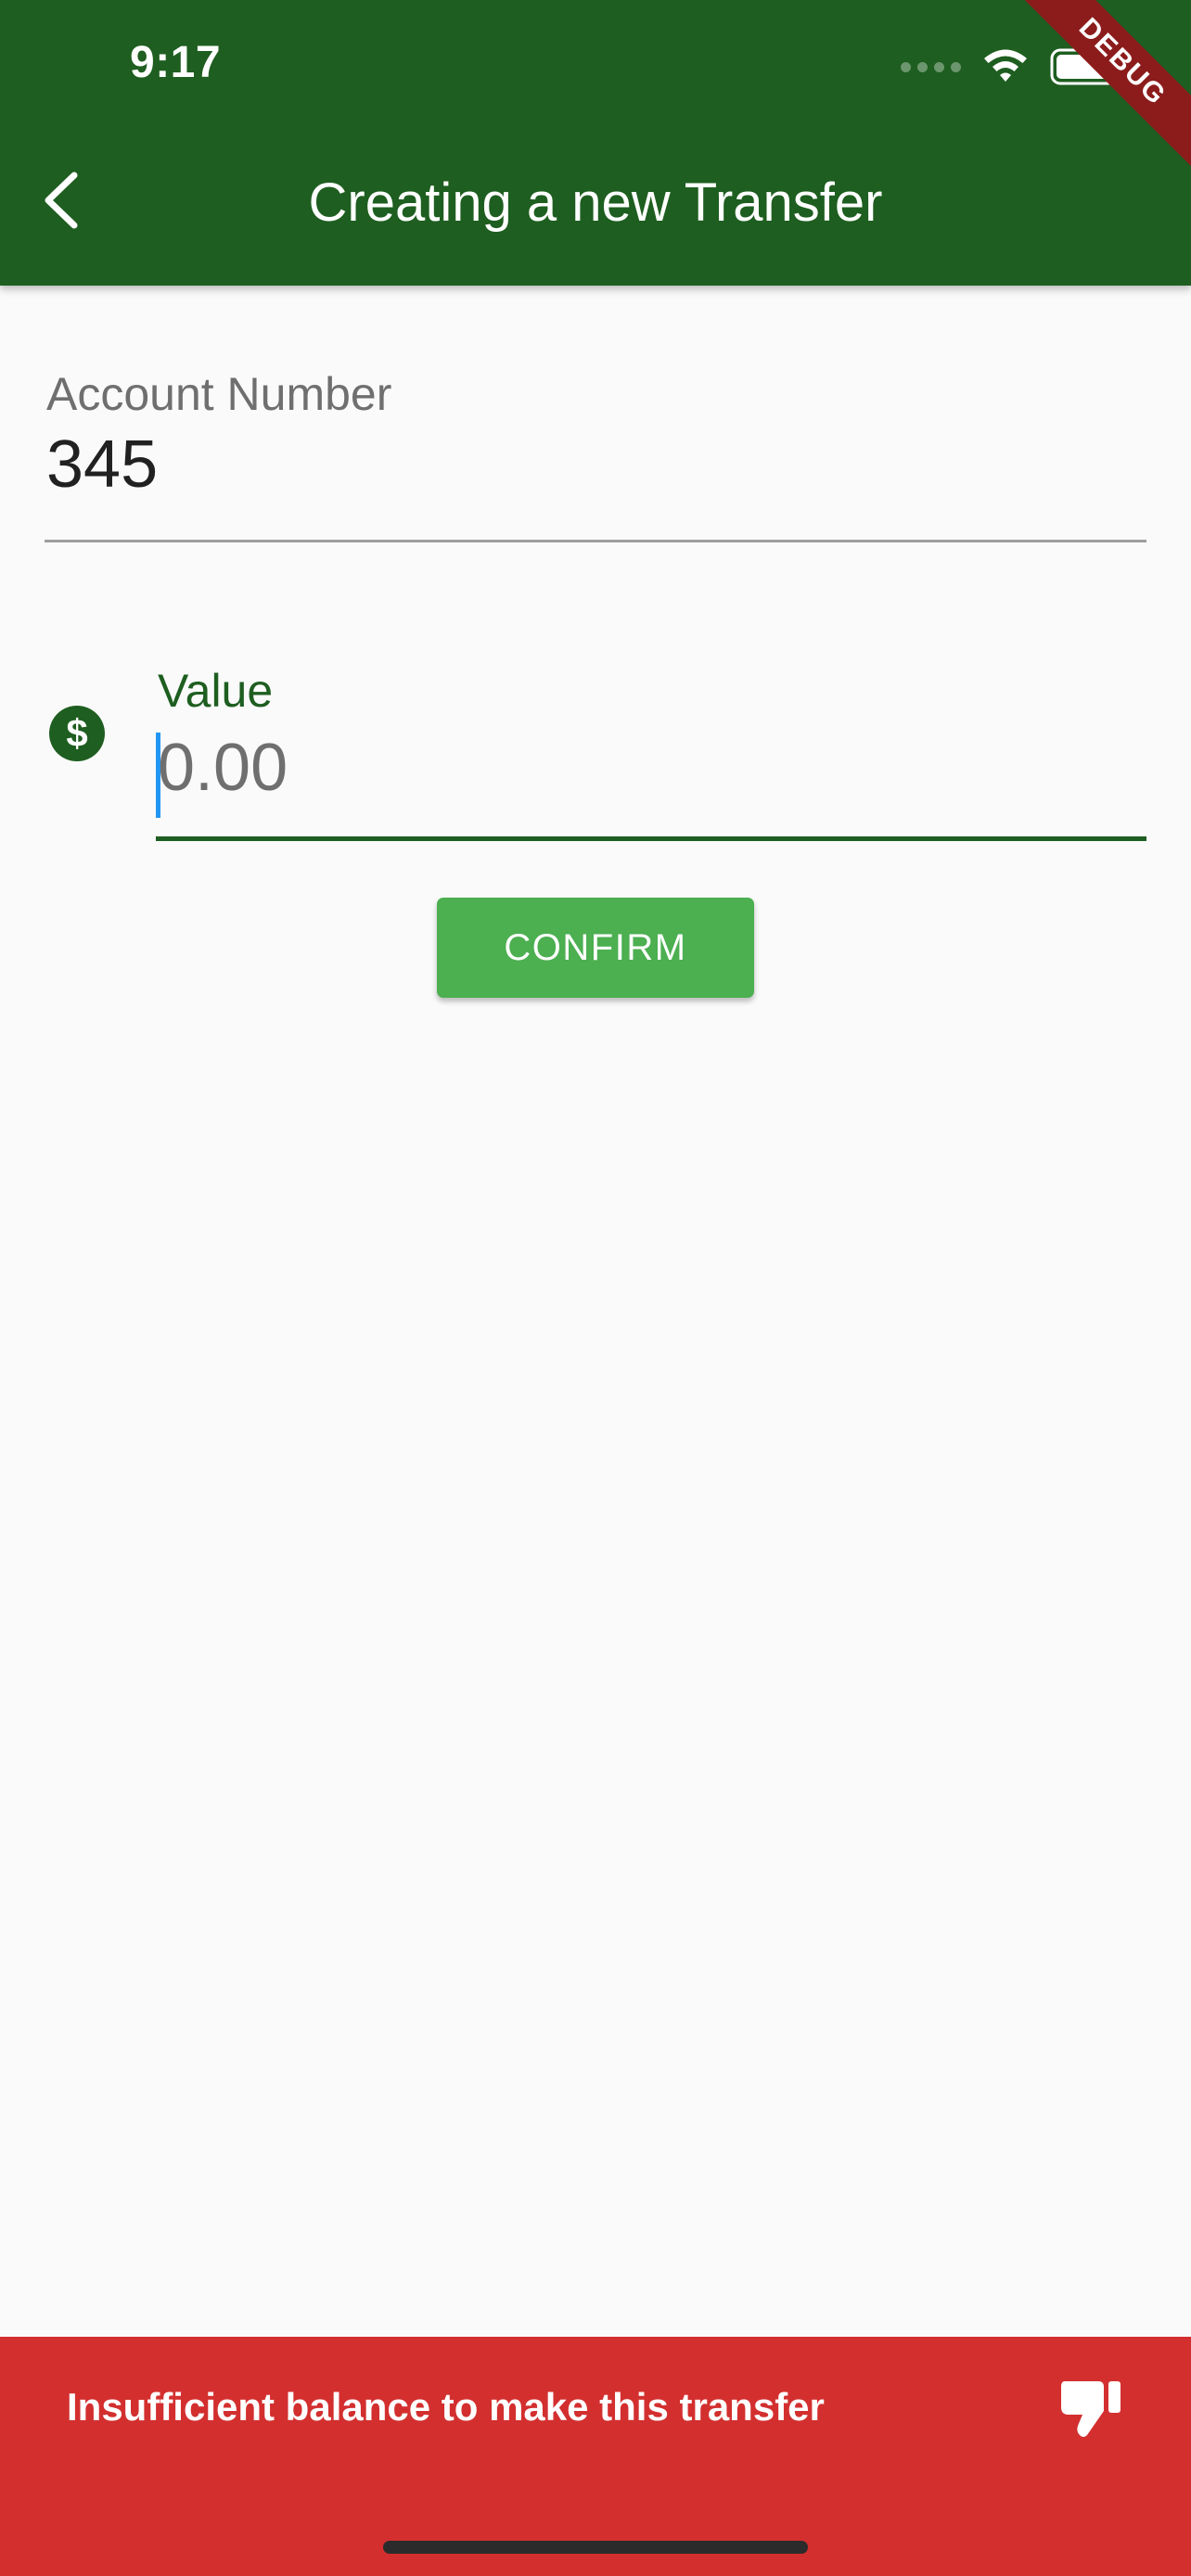  Describe the element at coordinates (595, 143) in the screenshot. I see `app-bar: 9:17 Creating a new Transfer` at that location.